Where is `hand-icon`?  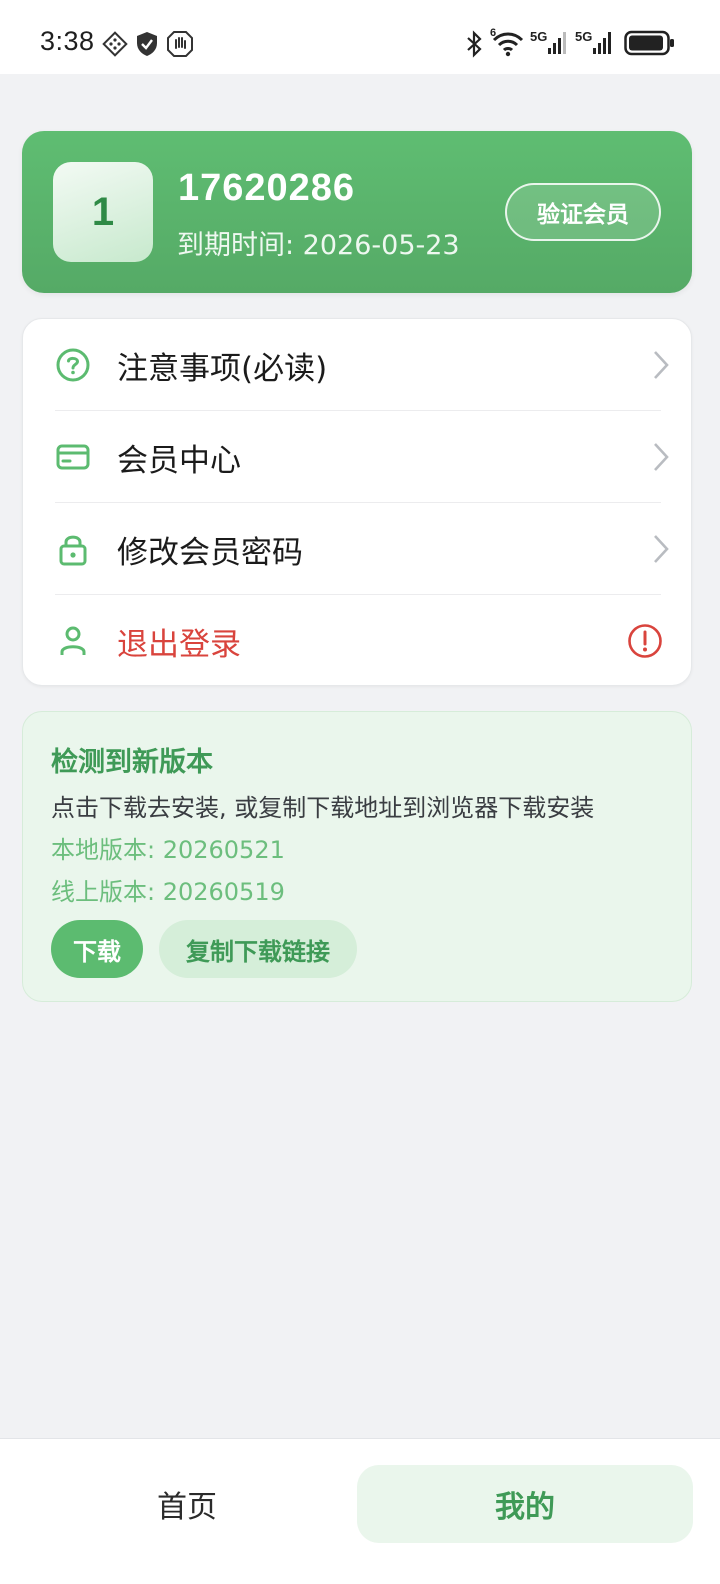
hand-icon is located at coordinates (180, 44).